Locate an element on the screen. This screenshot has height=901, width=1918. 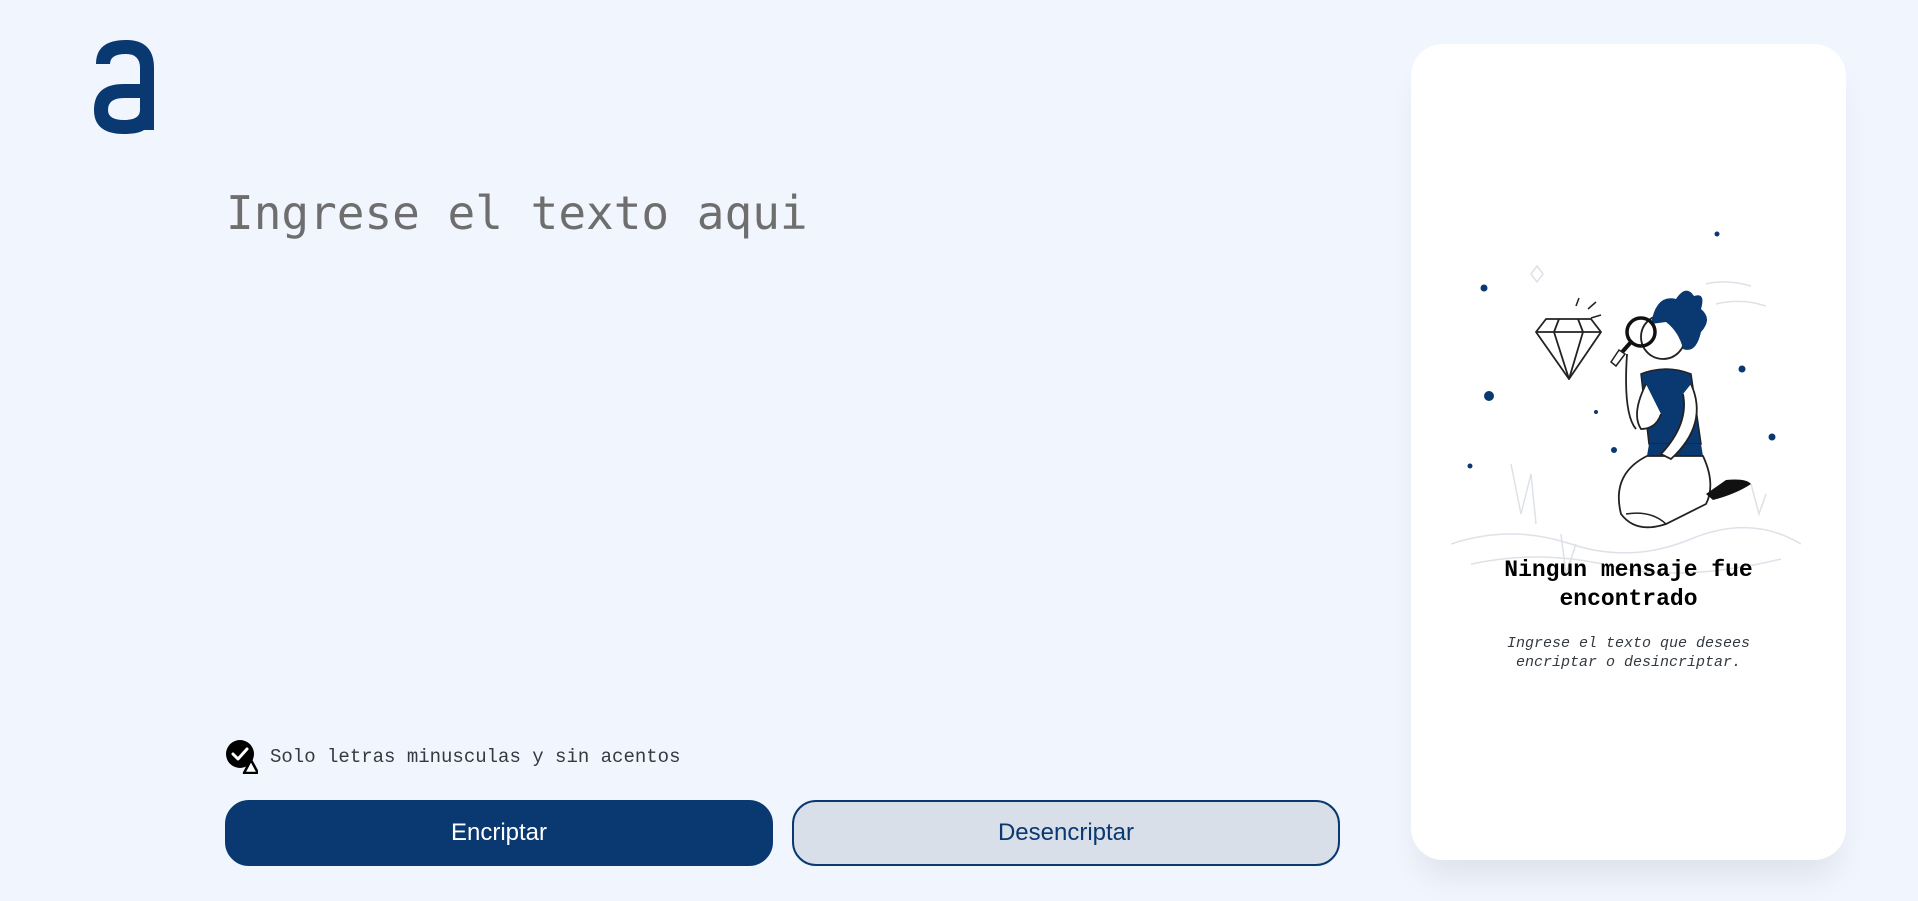
decrypt-button: Desencriptar is located at coordinates (1066, 833).